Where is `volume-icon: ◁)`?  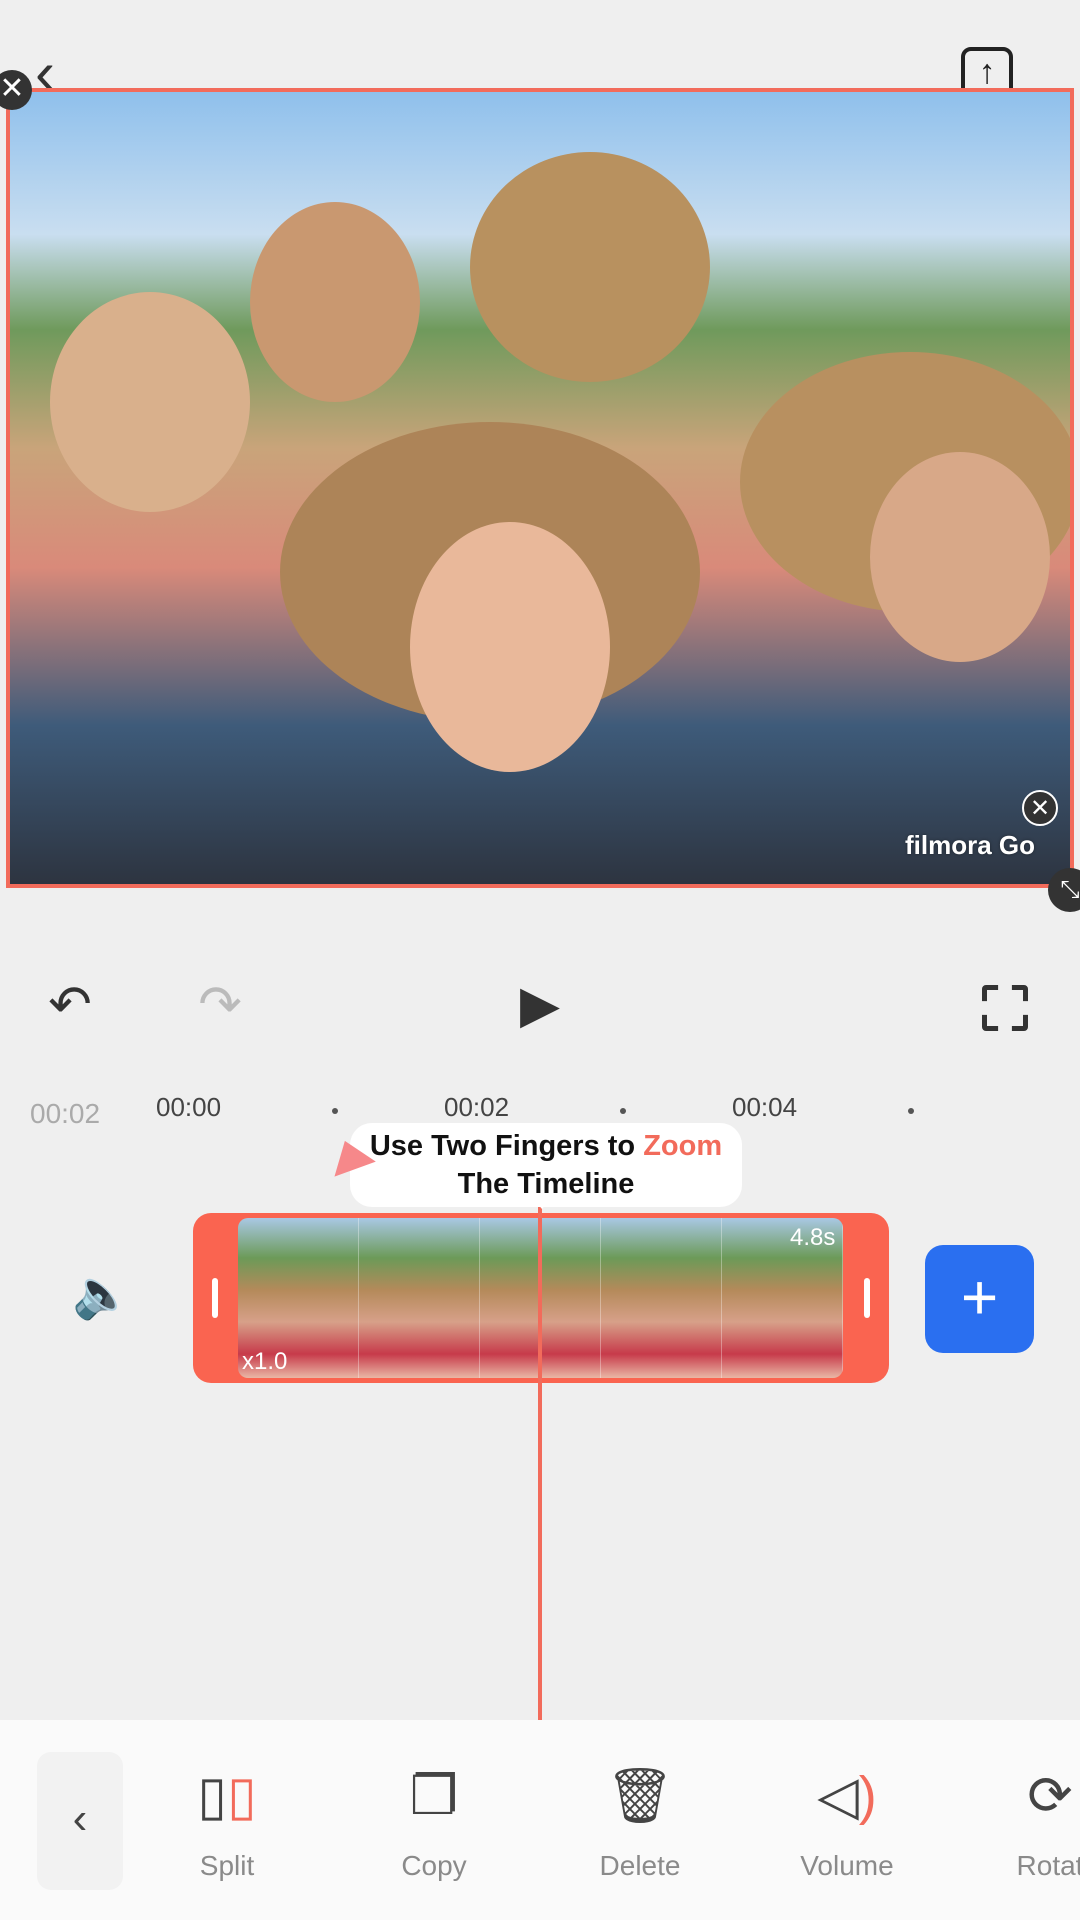
volume-icon: ◁) is located at coordinates (847, 1796).